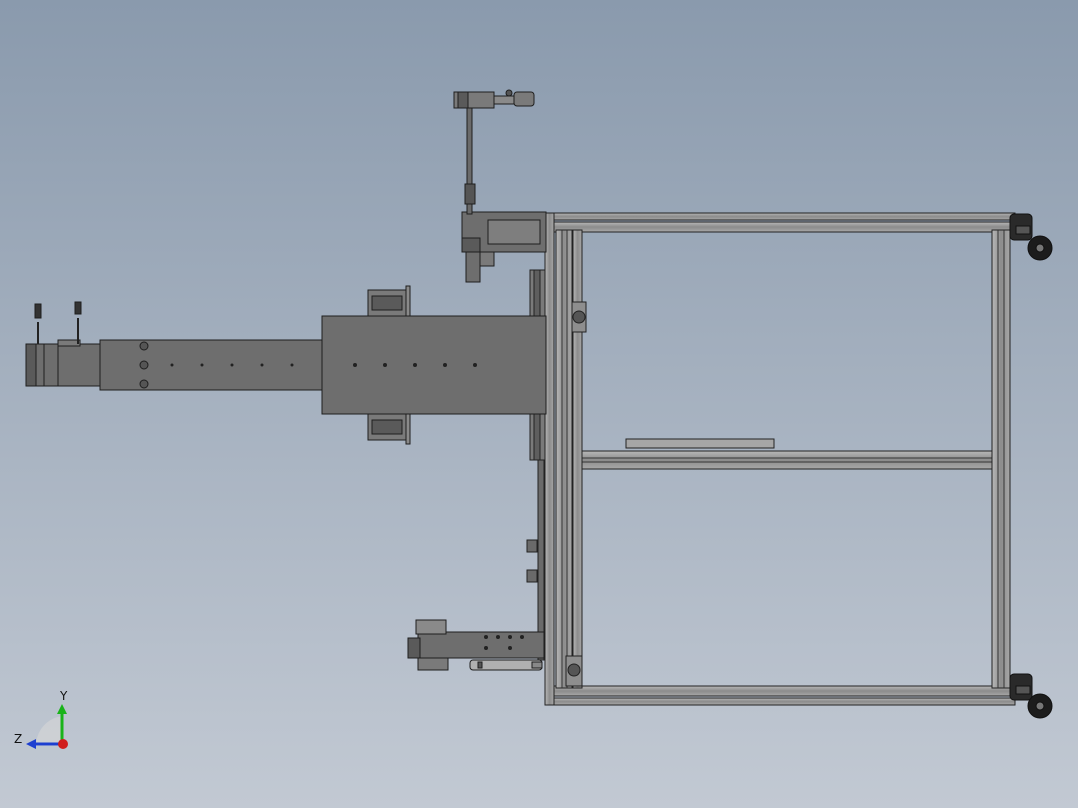  What do you see at coordinates (63, 344) in the screenshot?
I see `servo-motor` at bounding box center [63, 344].